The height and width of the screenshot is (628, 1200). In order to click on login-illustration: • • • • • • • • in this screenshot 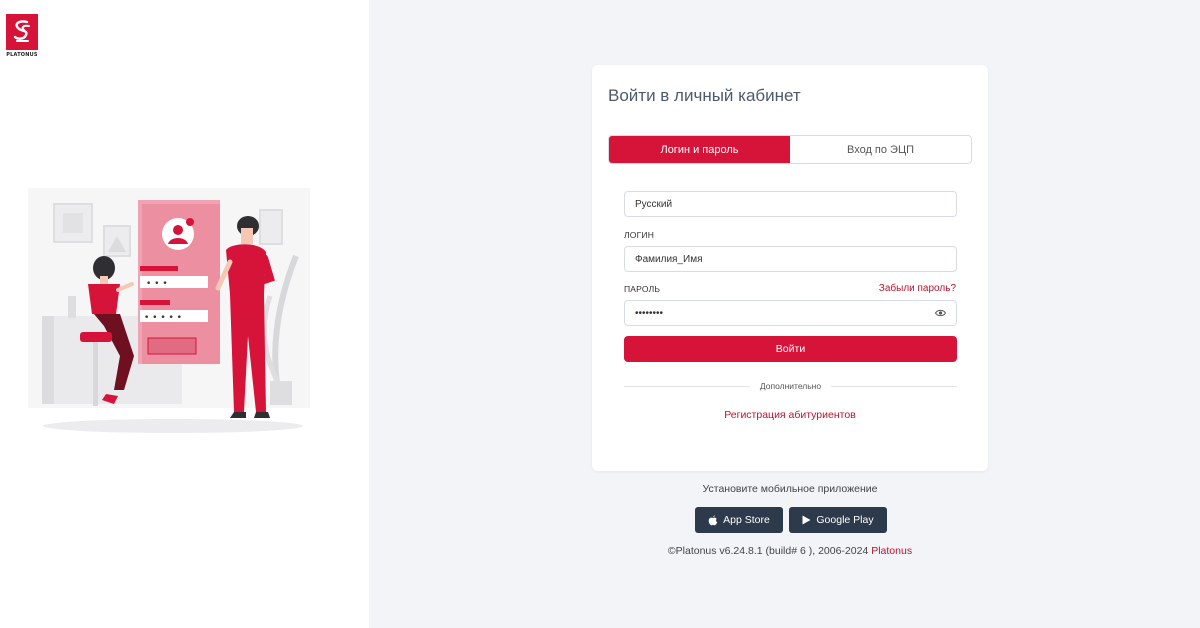, I will do `click(169, 310)`.